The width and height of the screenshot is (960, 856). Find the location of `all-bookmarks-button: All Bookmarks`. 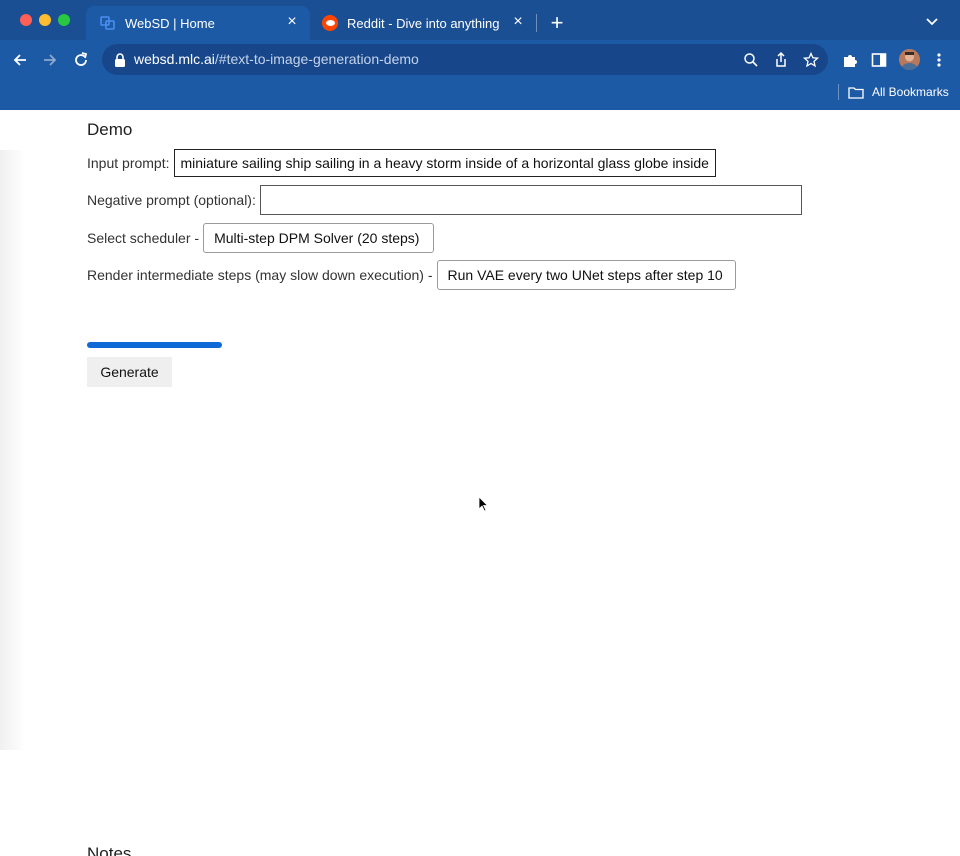

all-bookmarks-button: All Bookmarks is located at coordinates (898, 92).